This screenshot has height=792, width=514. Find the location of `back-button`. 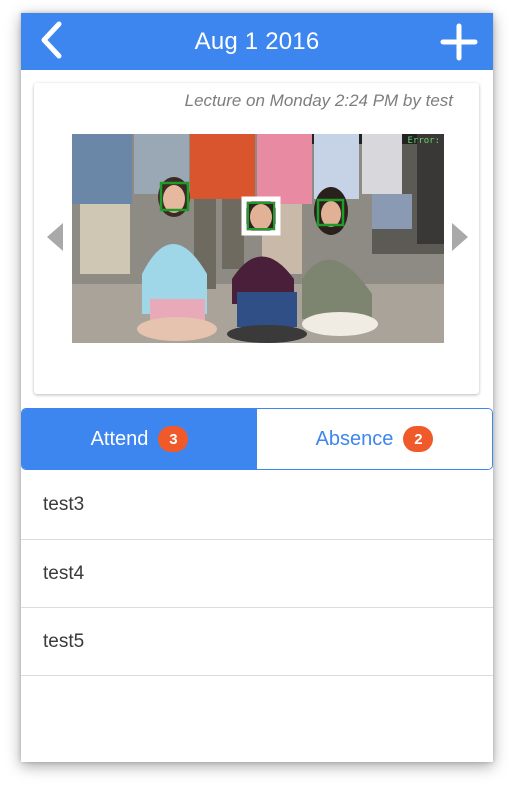

back-button is located at coordinates (53, 41).